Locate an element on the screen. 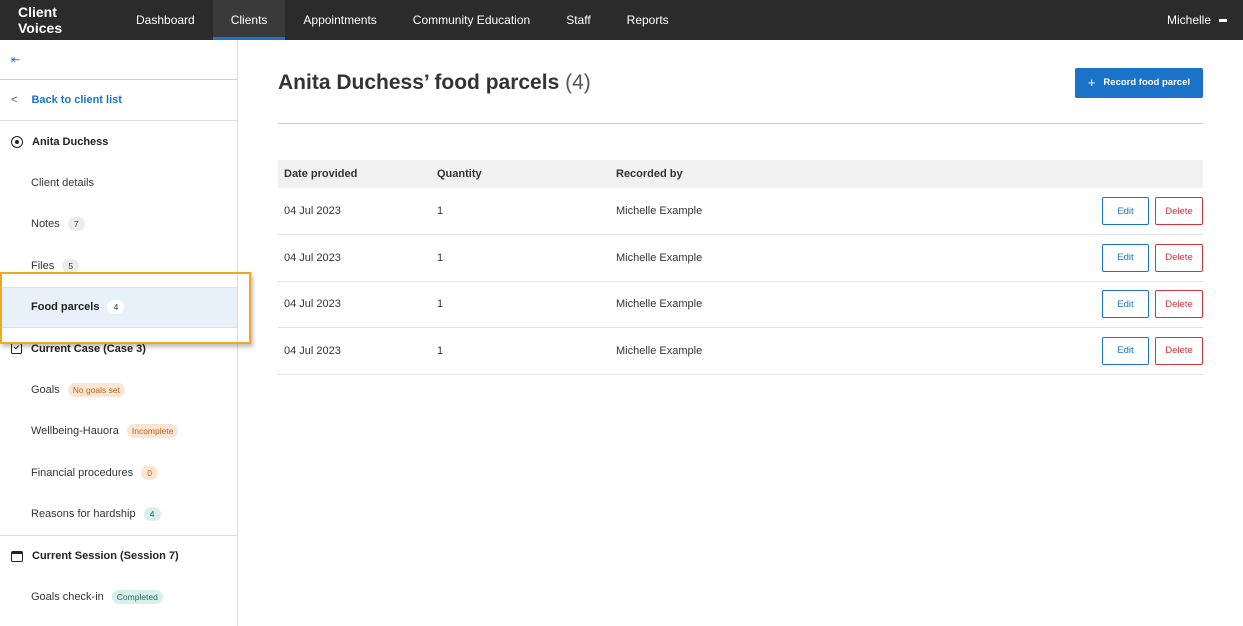  calendar-icon is located at coordinates (17, 556).